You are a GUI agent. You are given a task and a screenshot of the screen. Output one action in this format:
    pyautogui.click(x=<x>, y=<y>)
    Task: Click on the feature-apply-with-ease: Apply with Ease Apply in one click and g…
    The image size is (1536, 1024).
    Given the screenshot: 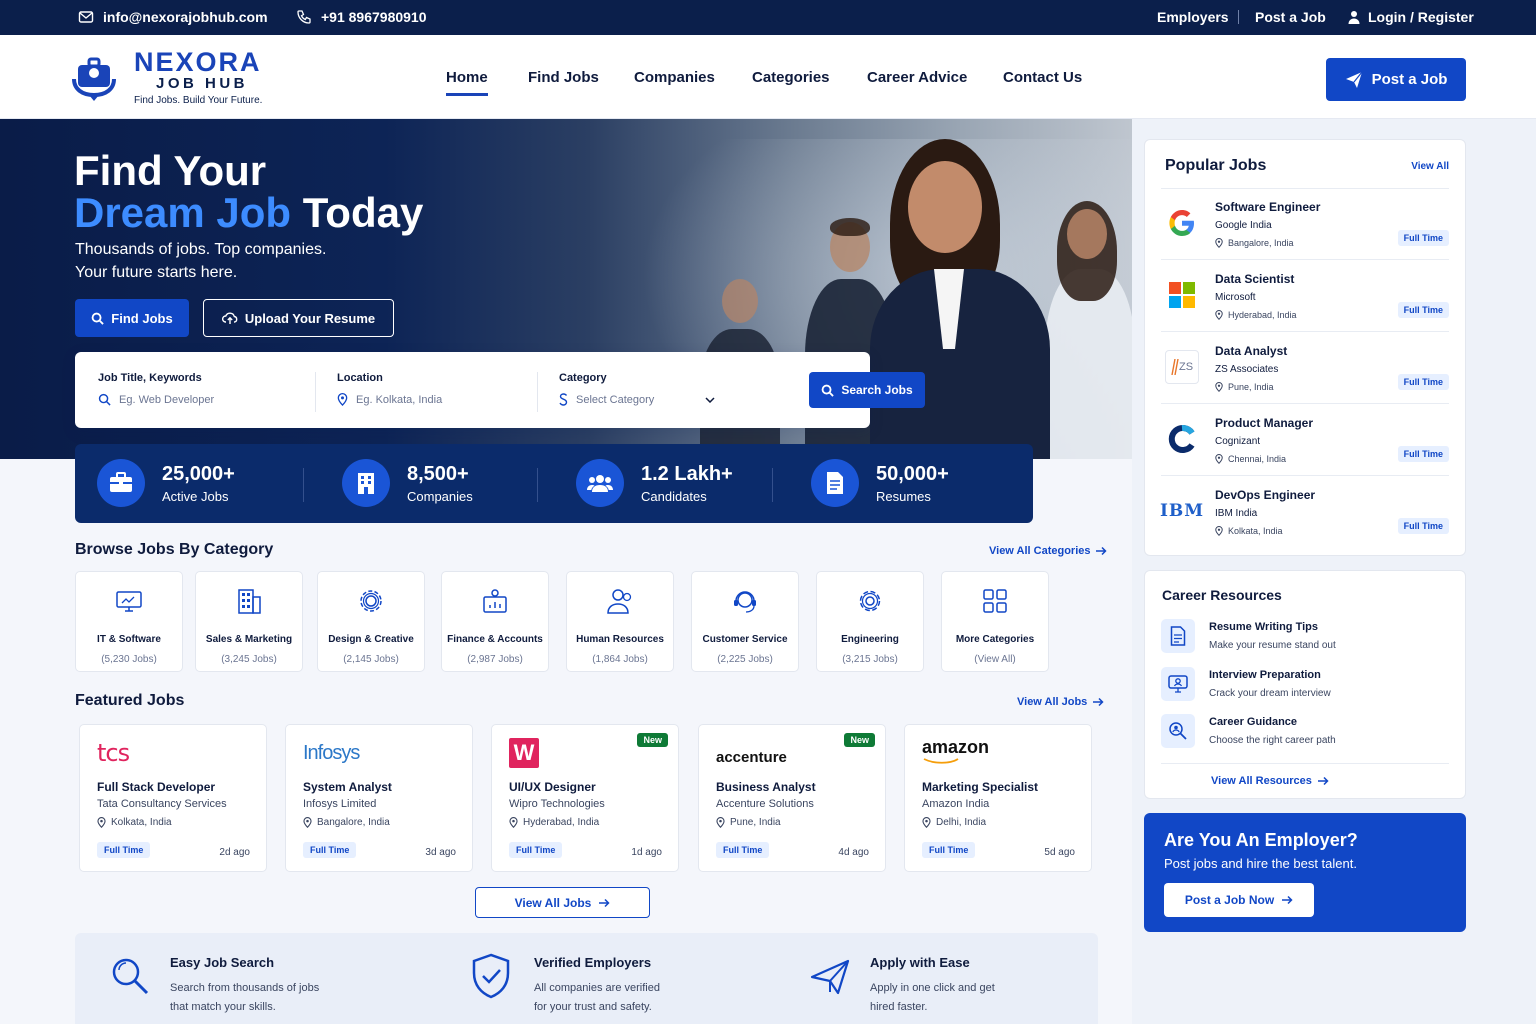 What is the action you would take?
    pyautogui.click(x=932, y=986)
    